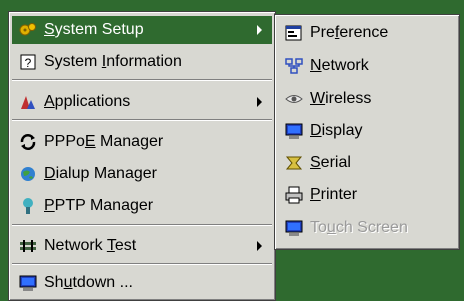 Image resolution: width=464 pixels, height=301 pixels. What do you see at coordinates (142, 102) in the screenshot?
I see `menu-item-applications: Applications` at bounding box center [142, 102].